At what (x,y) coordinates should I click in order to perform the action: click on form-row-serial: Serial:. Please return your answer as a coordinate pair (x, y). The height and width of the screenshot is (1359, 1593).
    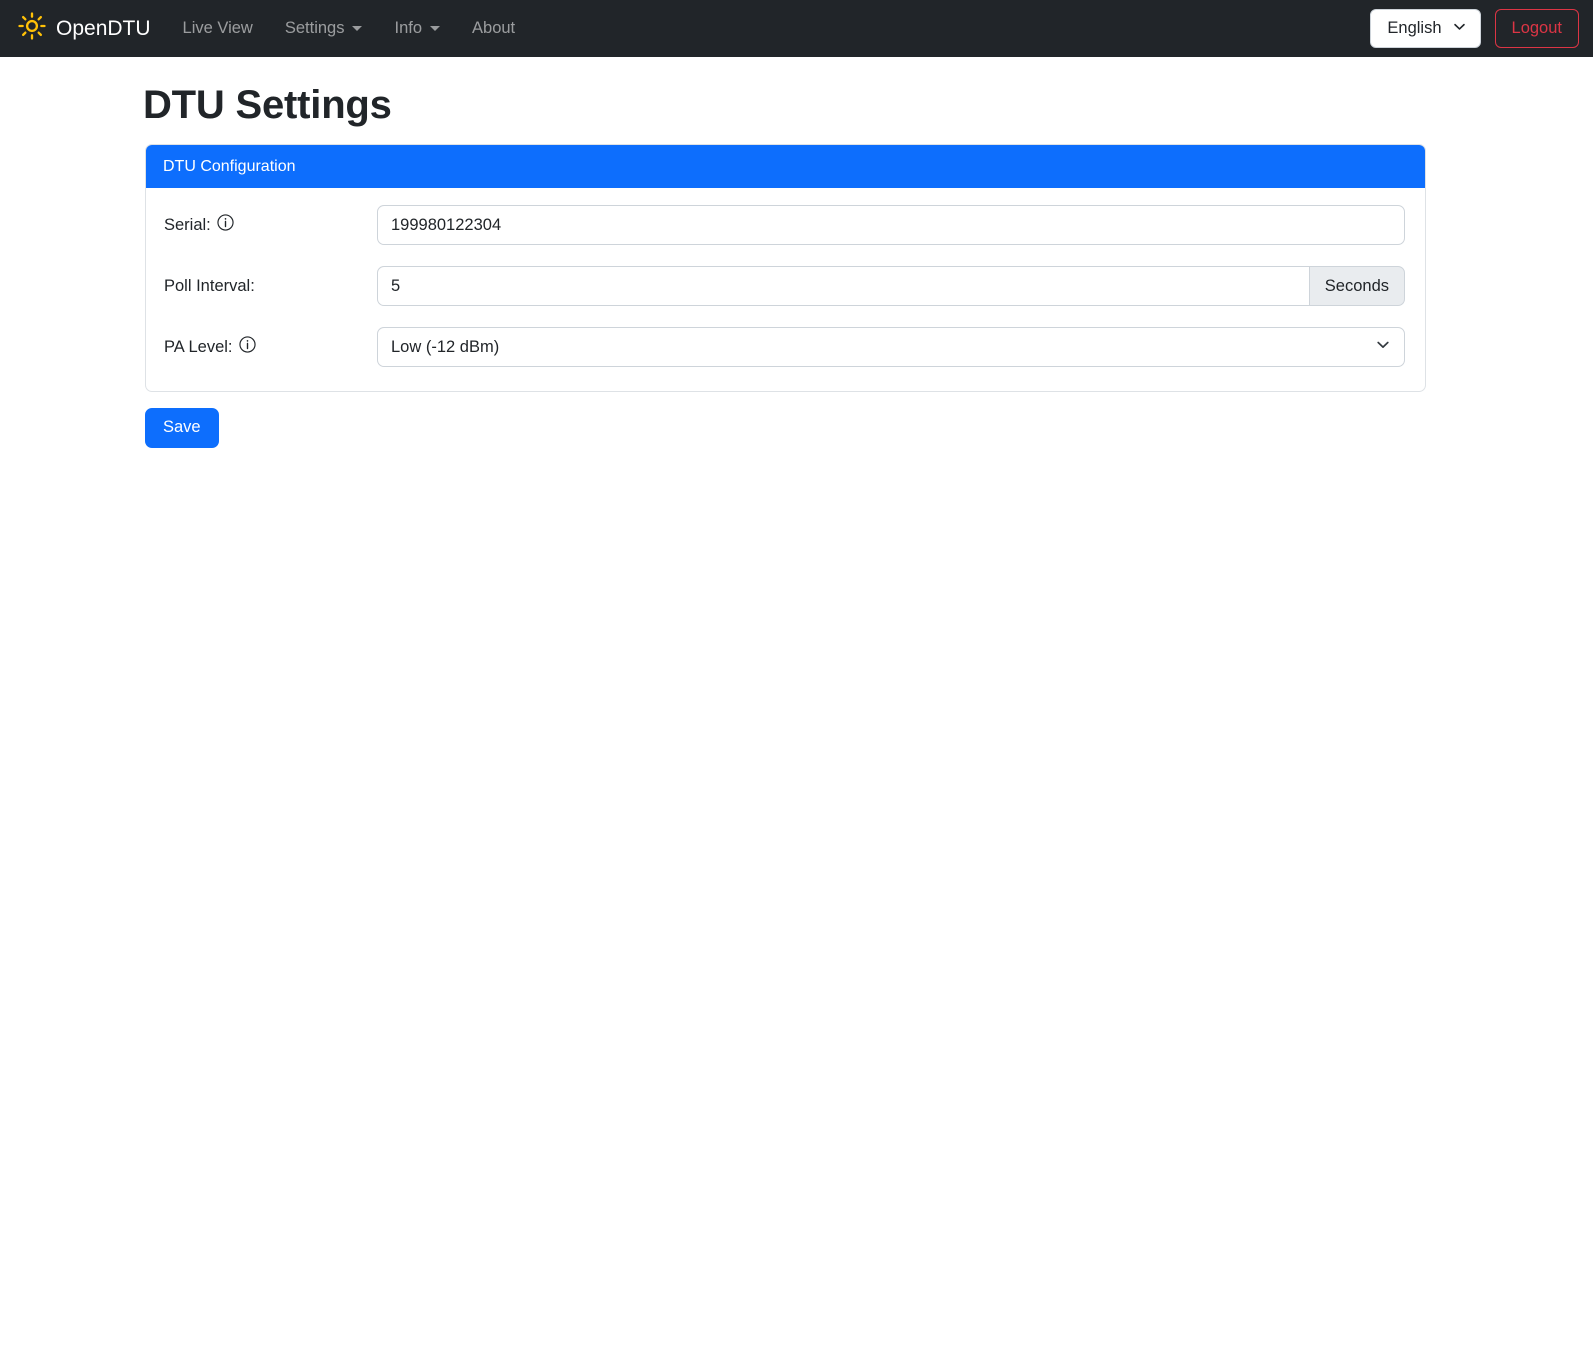
    Looking at the image, I should click on (784, 225).